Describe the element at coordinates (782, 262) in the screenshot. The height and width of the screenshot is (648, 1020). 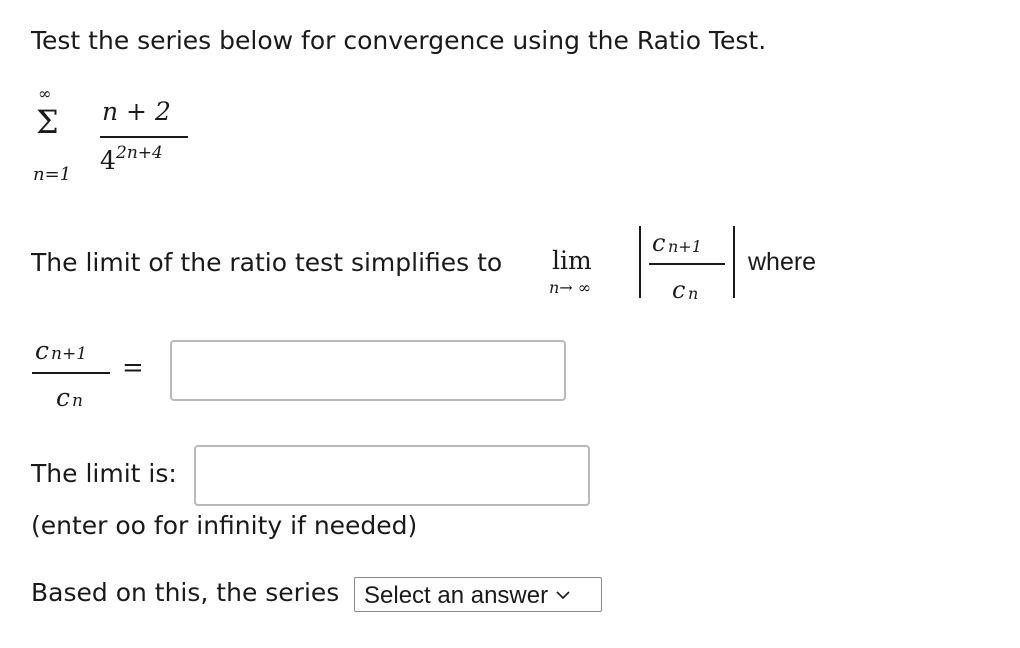
I see `where-text: where` at that location.